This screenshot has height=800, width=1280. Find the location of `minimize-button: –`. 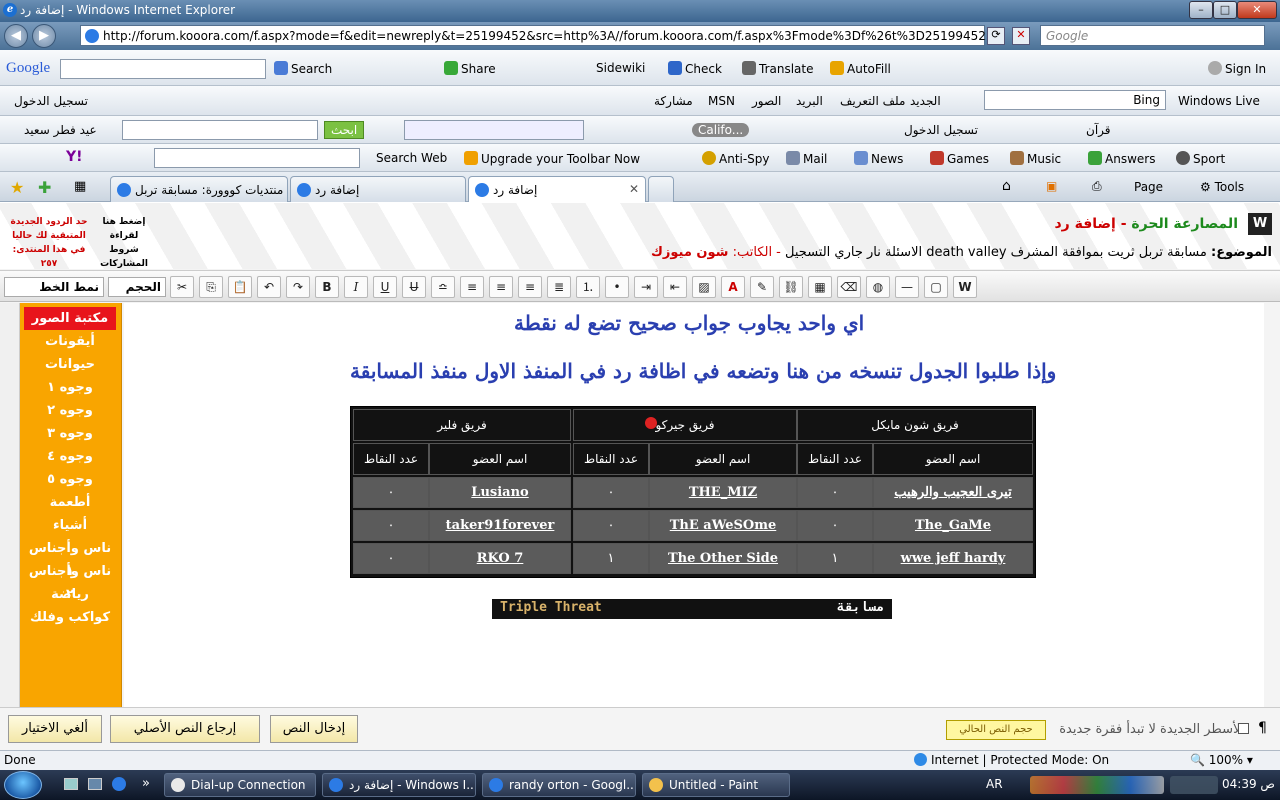

minimize-button: – is located at coordinates (1201, 10).